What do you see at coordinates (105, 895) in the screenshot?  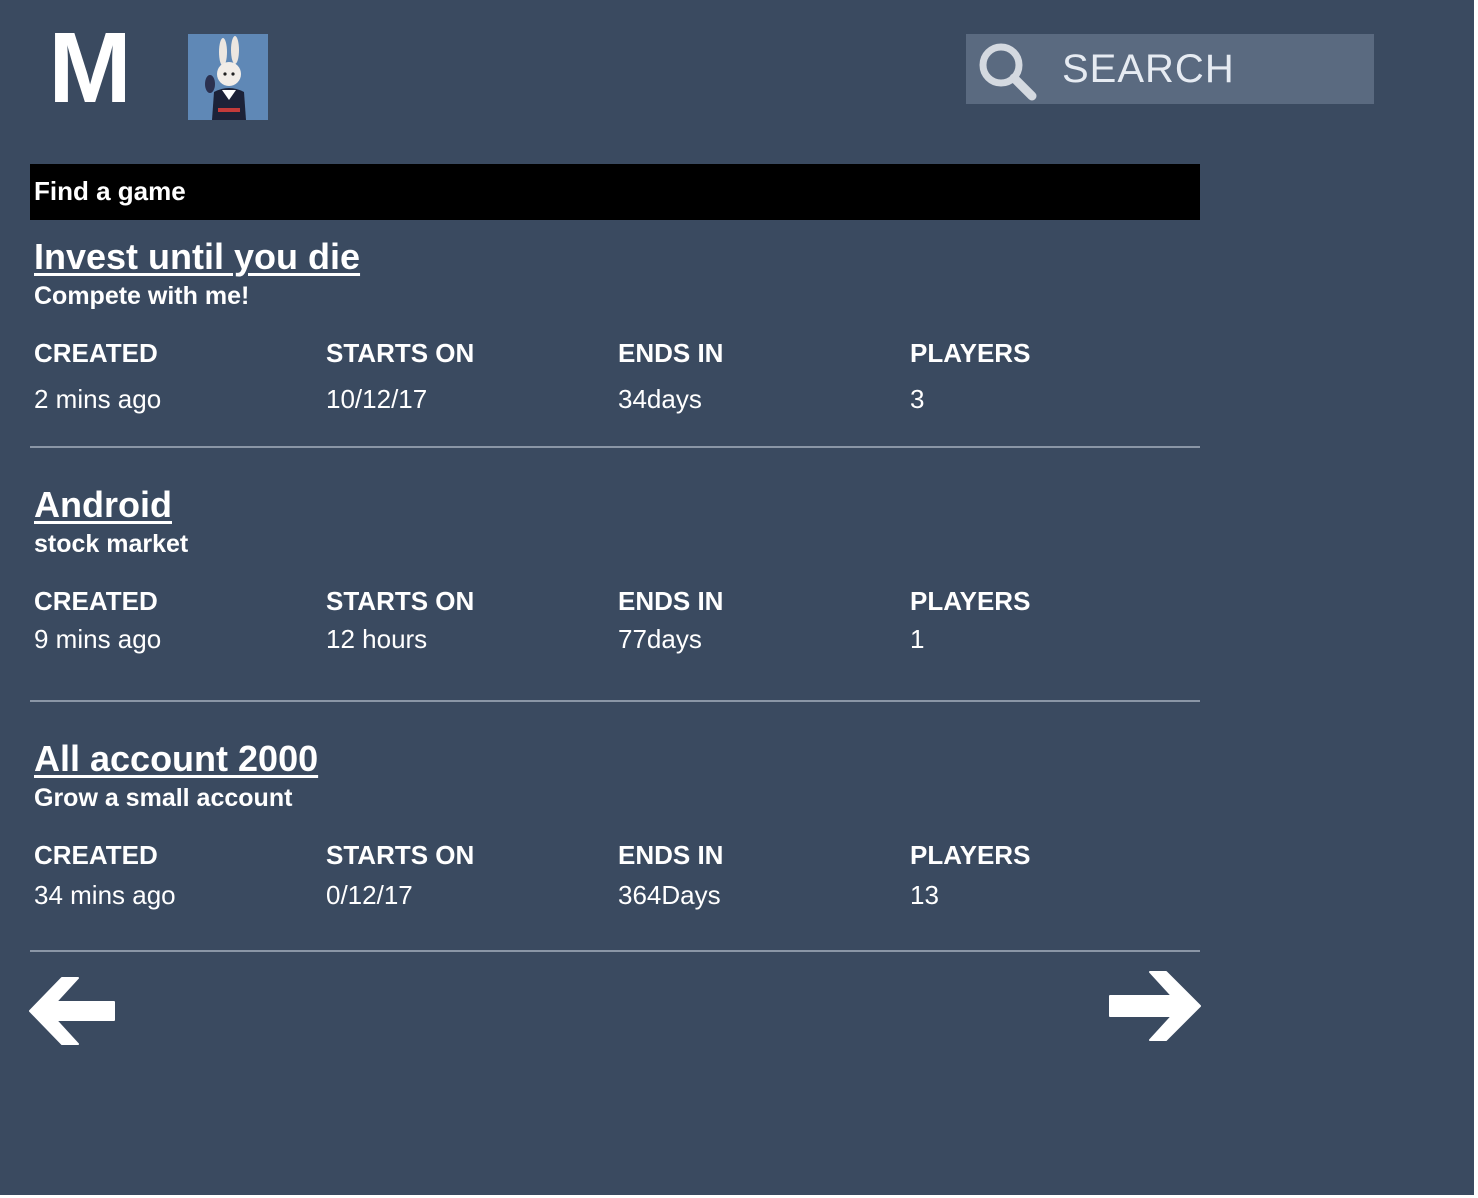 I see `created-value: 34 mins ago` at bounding box center [105, 895].